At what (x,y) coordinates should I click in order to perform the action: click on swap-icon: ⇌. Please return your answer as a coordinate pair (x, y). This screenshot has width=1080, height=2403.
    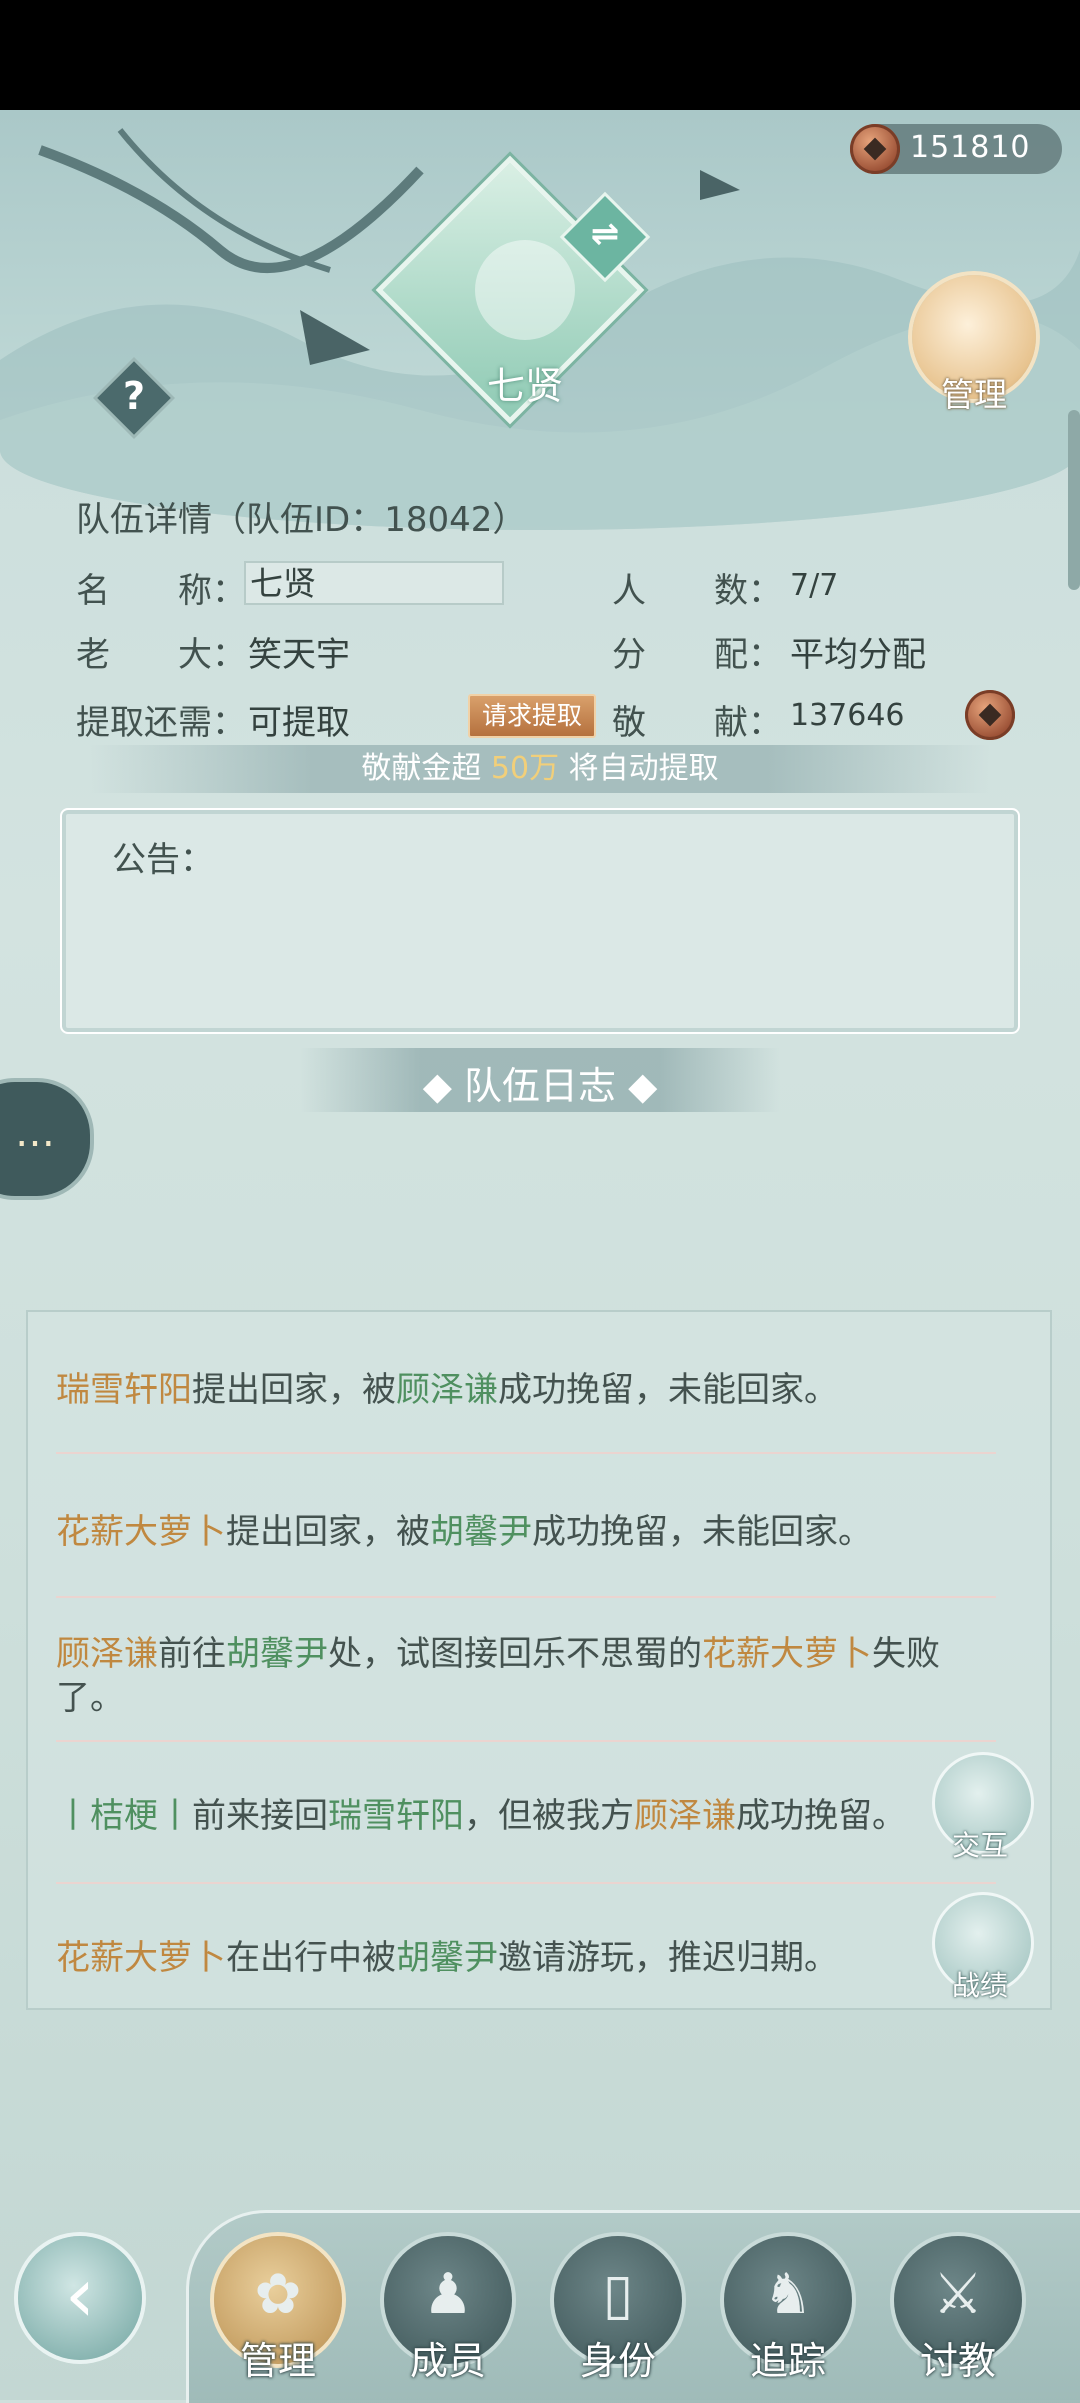
    Looking at the image, I should click on (605, 234).